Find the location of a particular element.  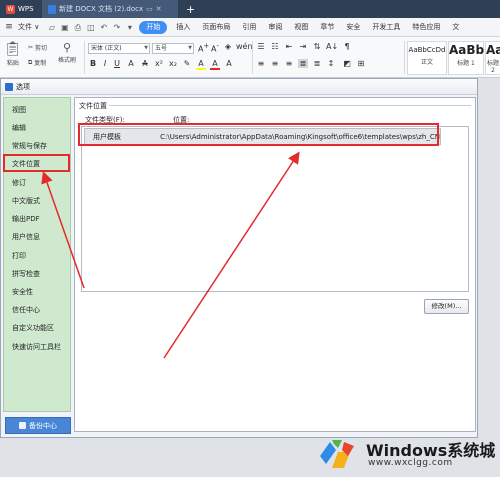

font-color-icon: A is located at coordinates (215, 64).